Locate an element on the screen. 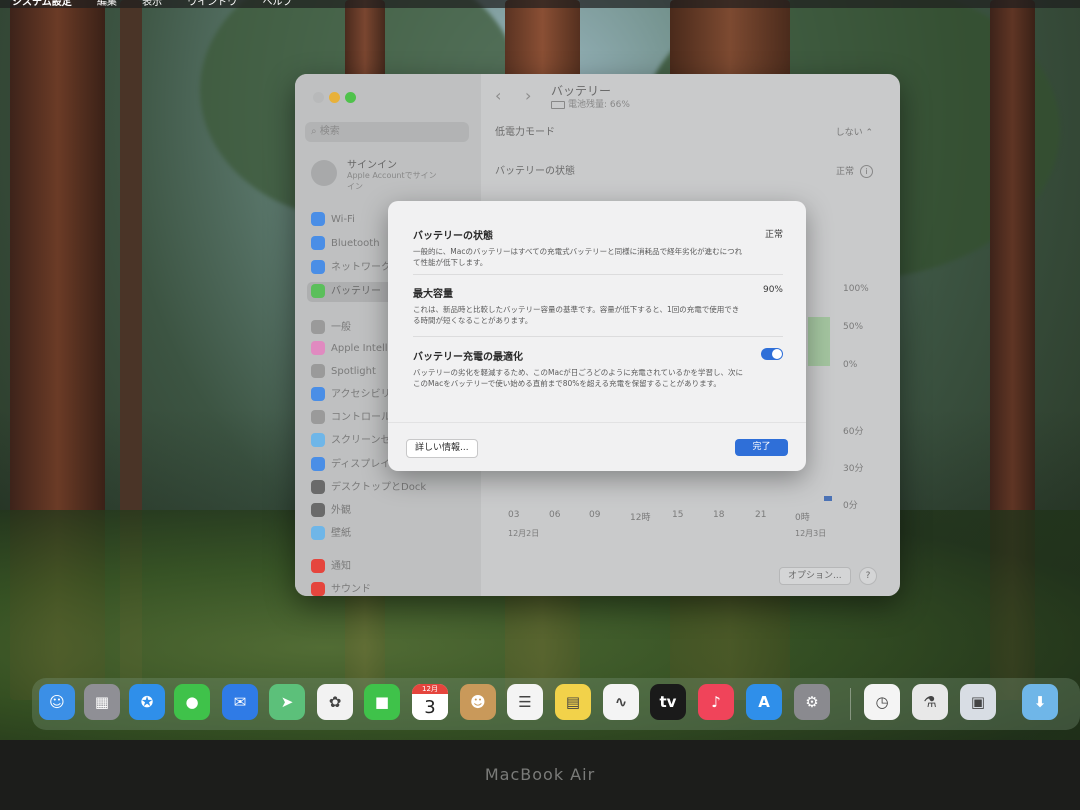 Image resolution: width=1080 pixels, height=810 pixels. menu-window: ウインドウ is located at coordinates (212, 4).